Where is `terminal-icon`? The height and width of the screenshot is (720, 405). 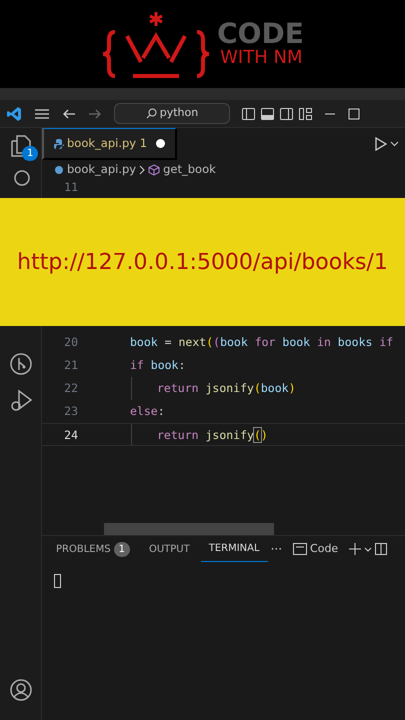
terminal-icon is located at coordinates (300, 549).